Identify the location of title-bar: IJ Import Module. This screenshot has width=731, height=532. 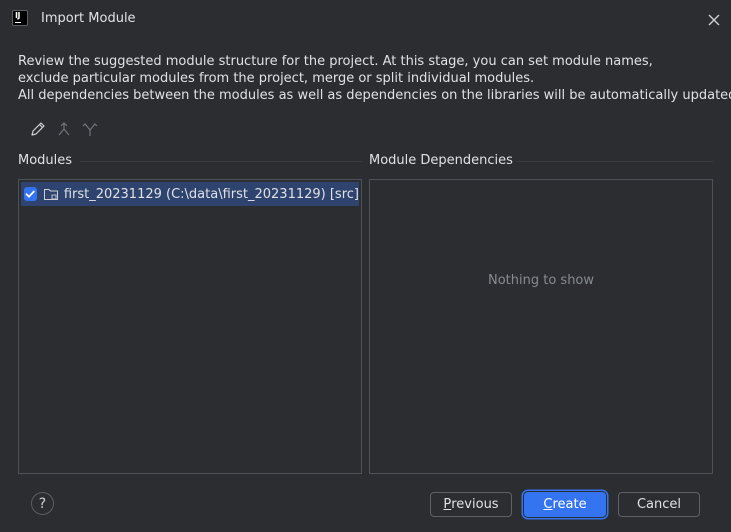
(365, 19).